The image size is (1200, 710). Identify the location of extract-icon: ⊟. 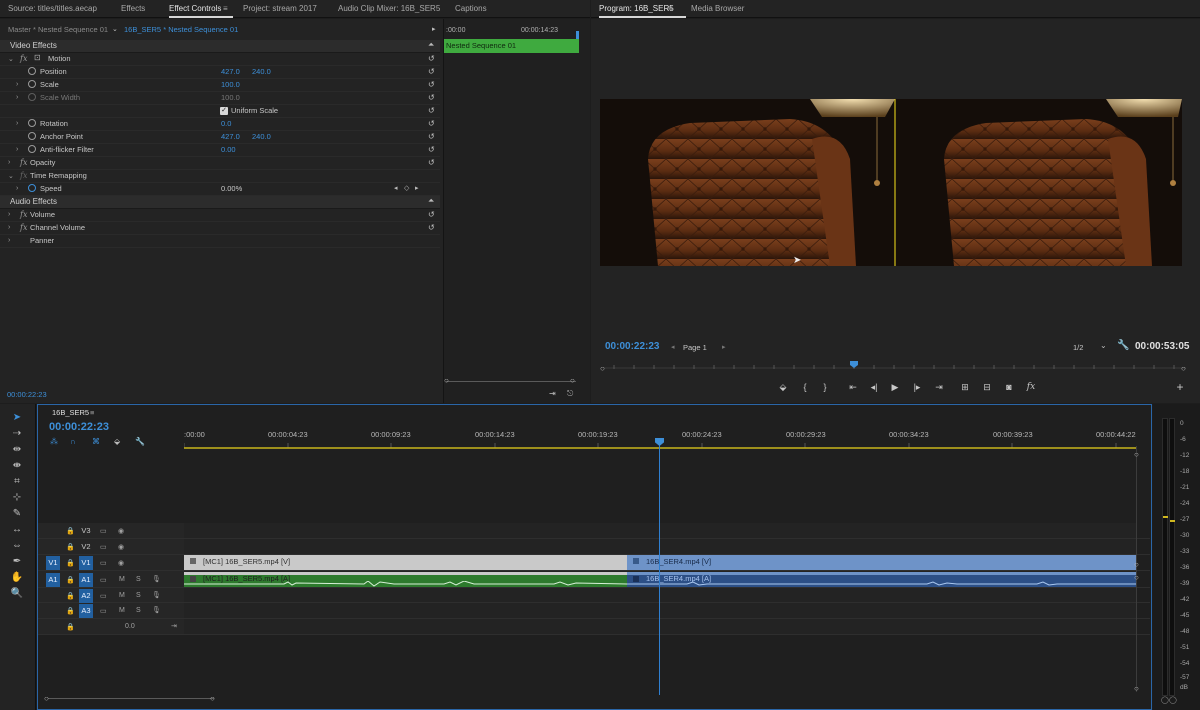
(987, 387).